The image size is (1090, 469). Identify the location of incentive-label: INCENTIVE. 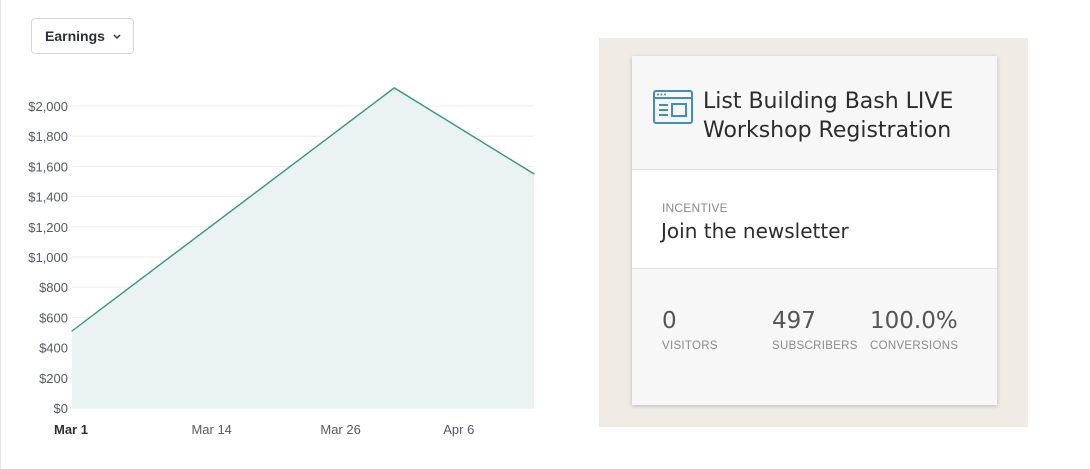
(695, 208).